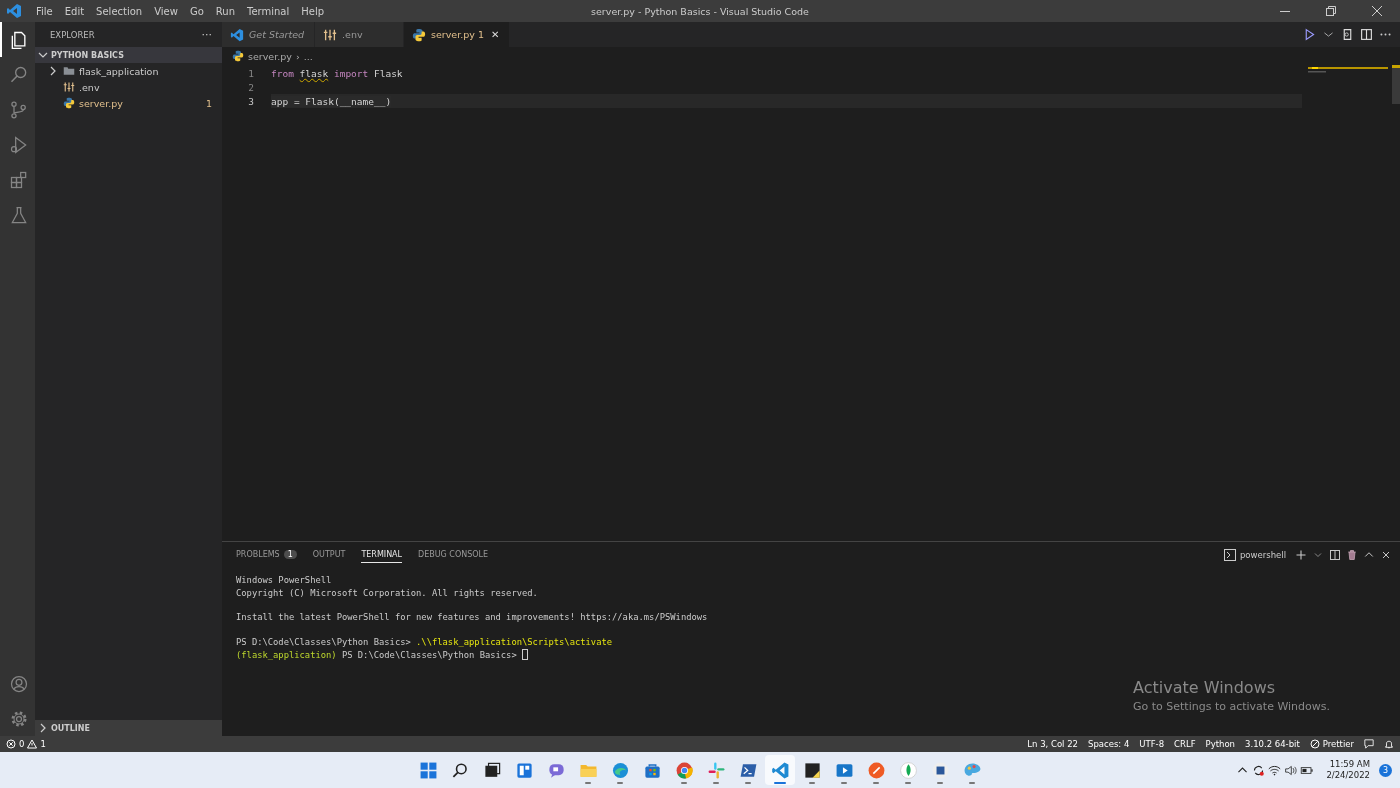 The image size is (1400, 788). I want to click on section-header: OUTLINE, so click(128, 728).